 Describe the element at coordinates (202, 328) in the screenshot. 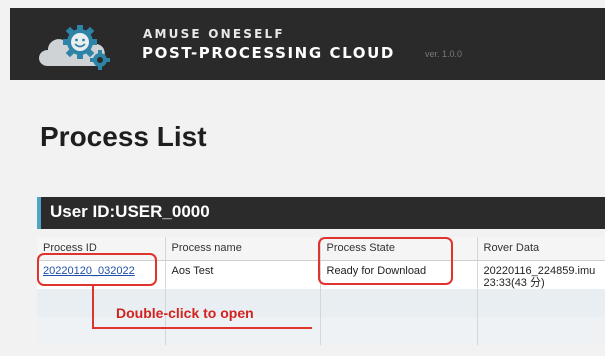

I see `callout-underline` at that location.